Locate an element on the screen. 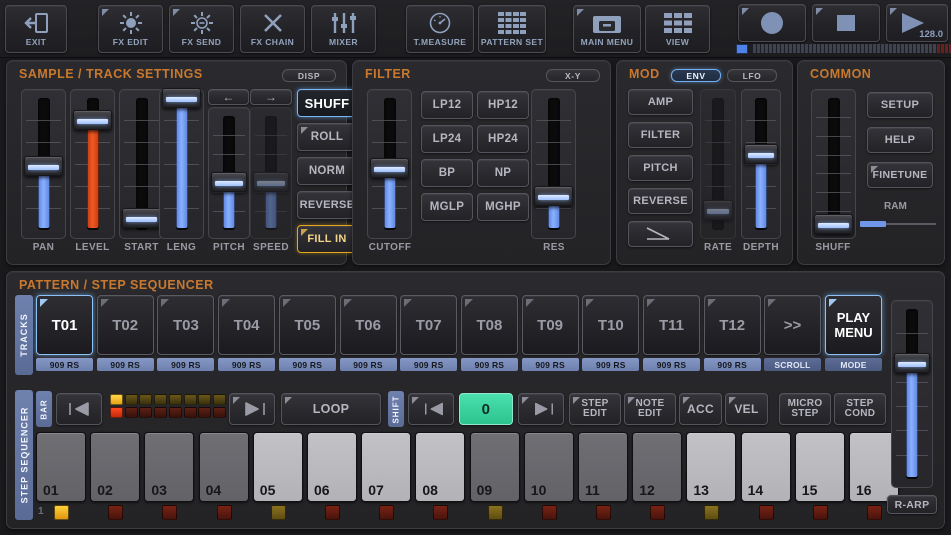 Image resolution: width=951 pixels, height=535 pixels. step-pad-05: 05 is located at coordinates (277, 467).